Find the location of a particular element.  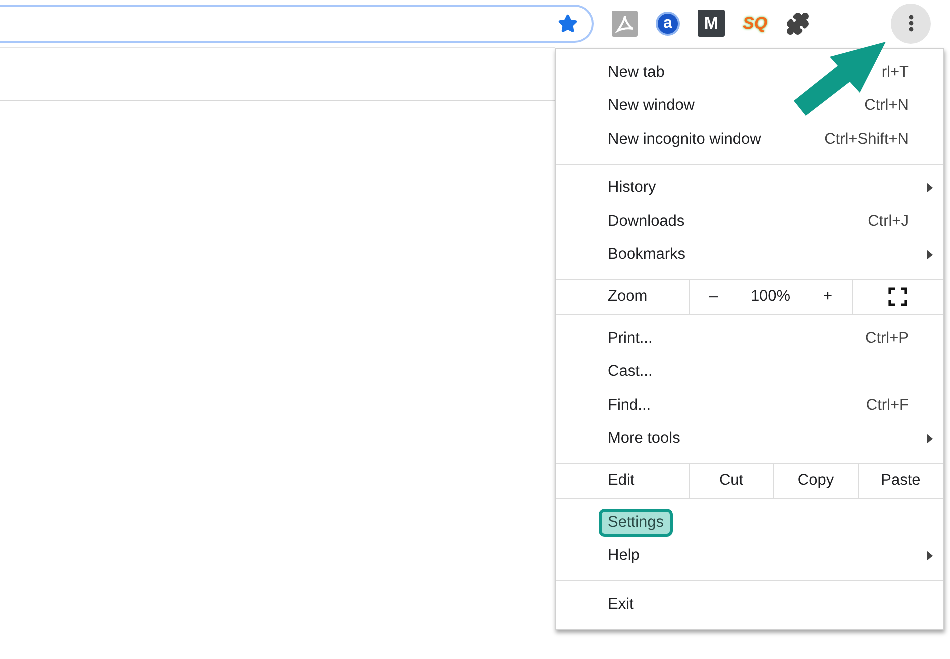

bookmark-star-icon is located at coordinates (568, 24).